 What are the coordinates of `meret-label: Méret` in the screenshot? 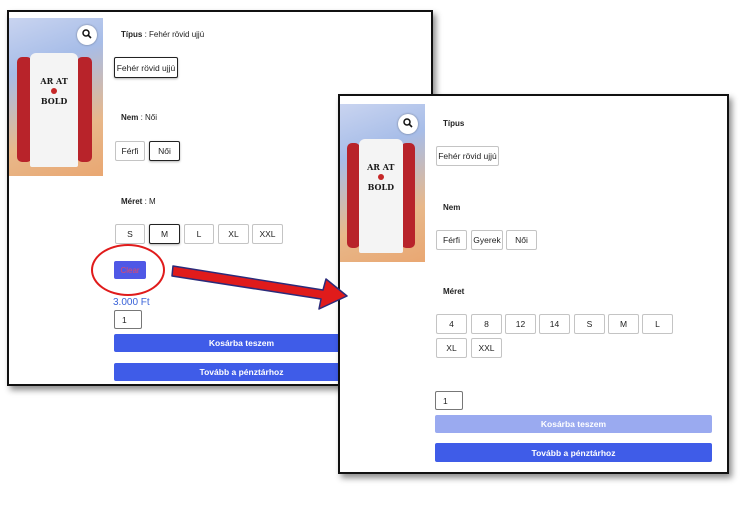 It's located at (454, 291).